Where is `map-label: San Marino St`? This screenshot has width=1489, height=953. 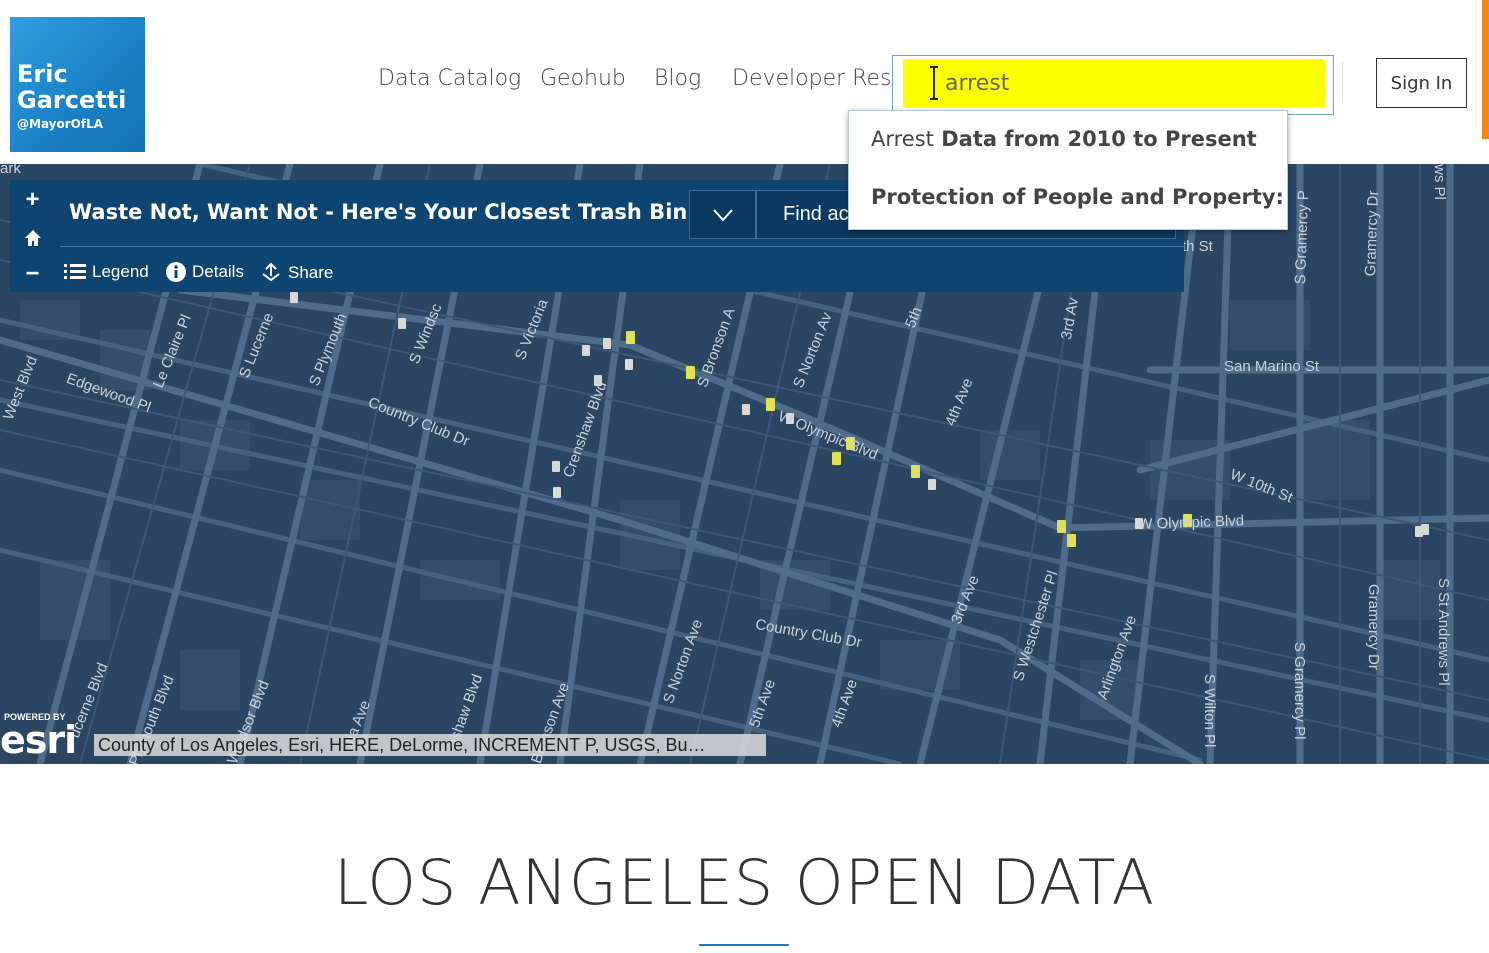
map-label: San Marino St is located at coordinates (1272, 366).